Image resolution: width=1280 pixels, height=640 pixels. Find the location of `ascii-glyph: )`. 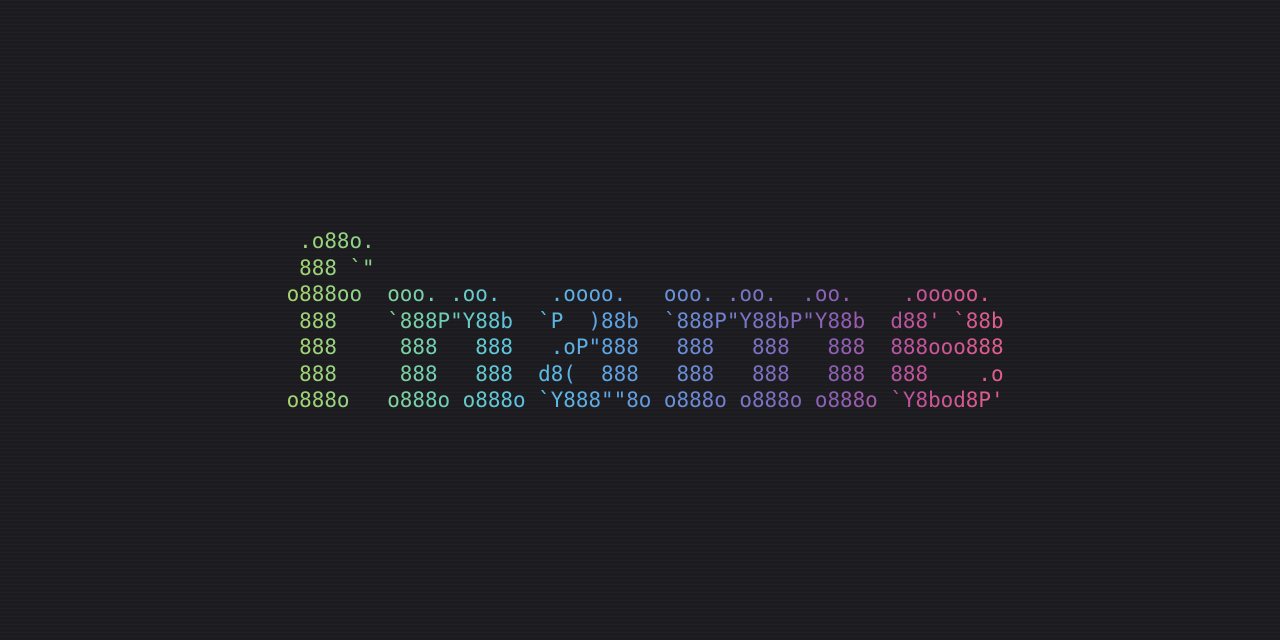

ascii-glyph: ) is located at coordinates (595, 320).